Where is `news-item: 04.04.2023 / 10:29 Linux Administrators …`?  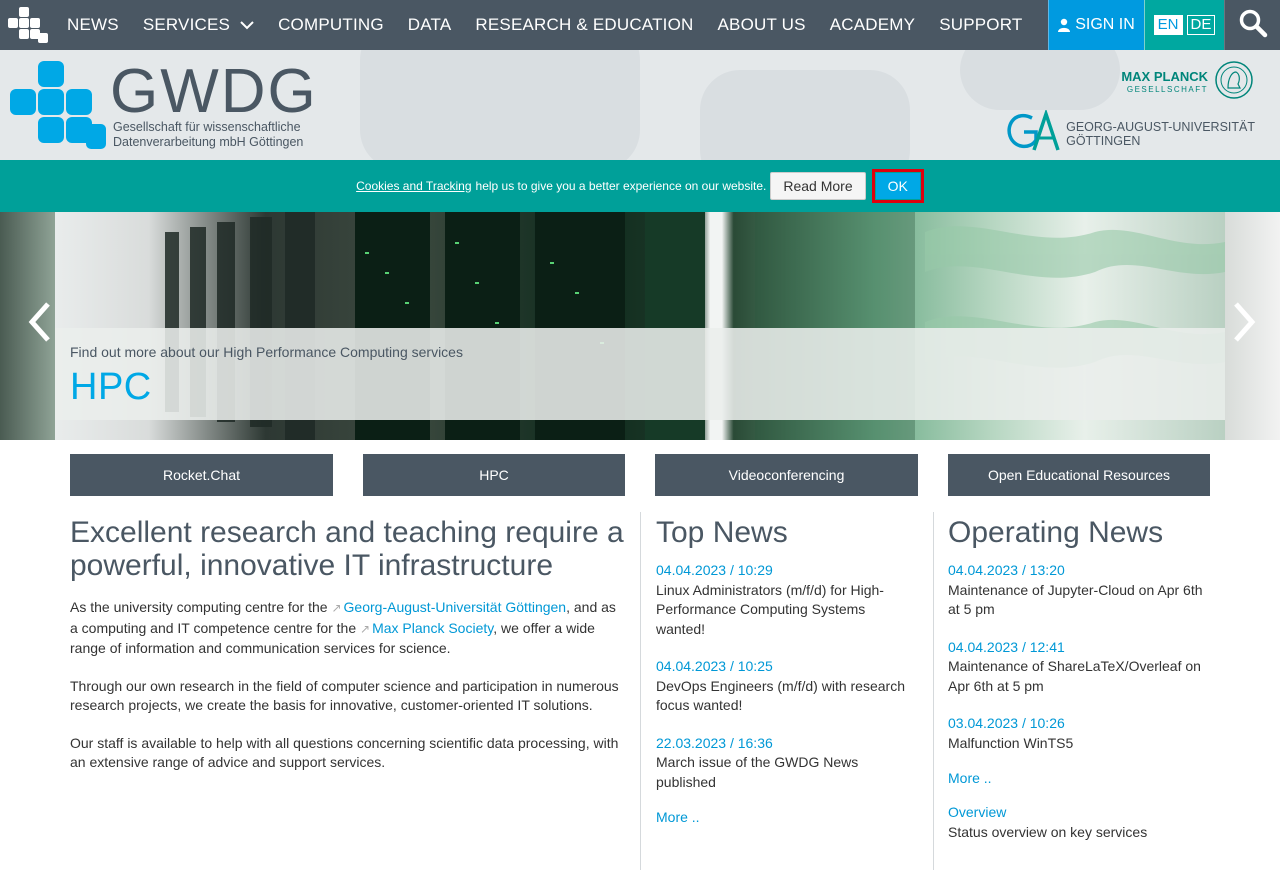
news-item: 04.04.2023 / 10:29 Linux Administrators … is located at coordinates (787, 600).